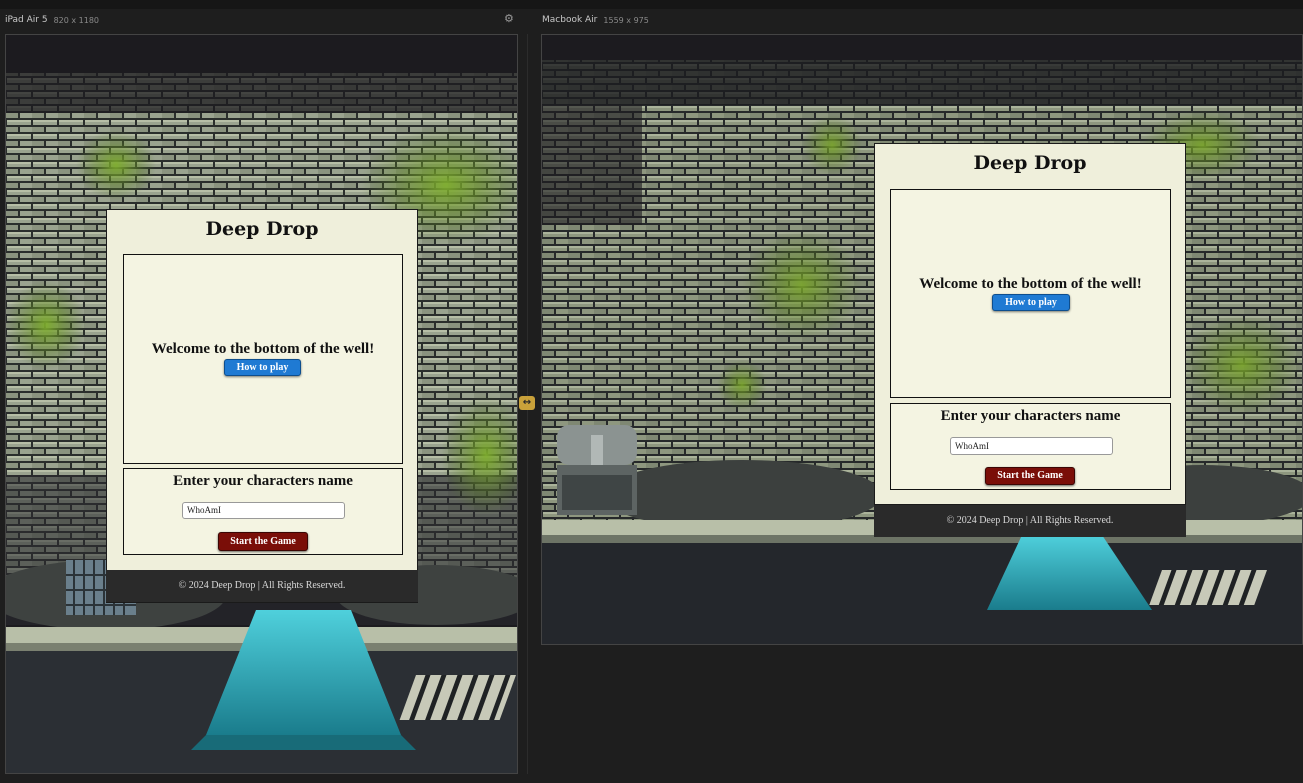 This screenshot has width=1303, height=783. I want to click on device-name: iPad Air 5, so click(26, 20).